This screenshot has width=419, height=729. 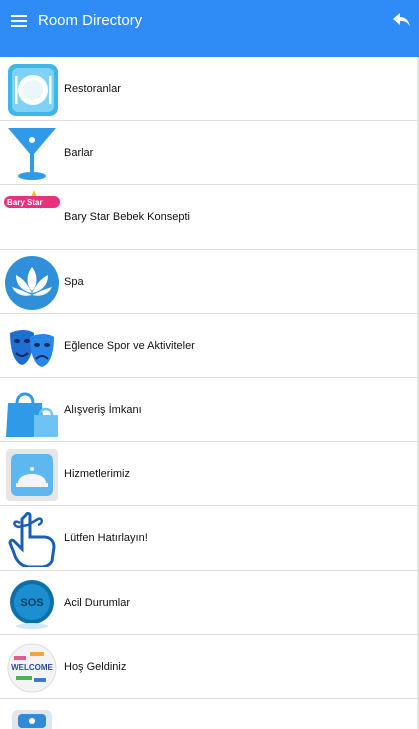 I want to click on list-item-eglence: Eğlence Spor ve Aktiviteler, so click(x=209, y=345).